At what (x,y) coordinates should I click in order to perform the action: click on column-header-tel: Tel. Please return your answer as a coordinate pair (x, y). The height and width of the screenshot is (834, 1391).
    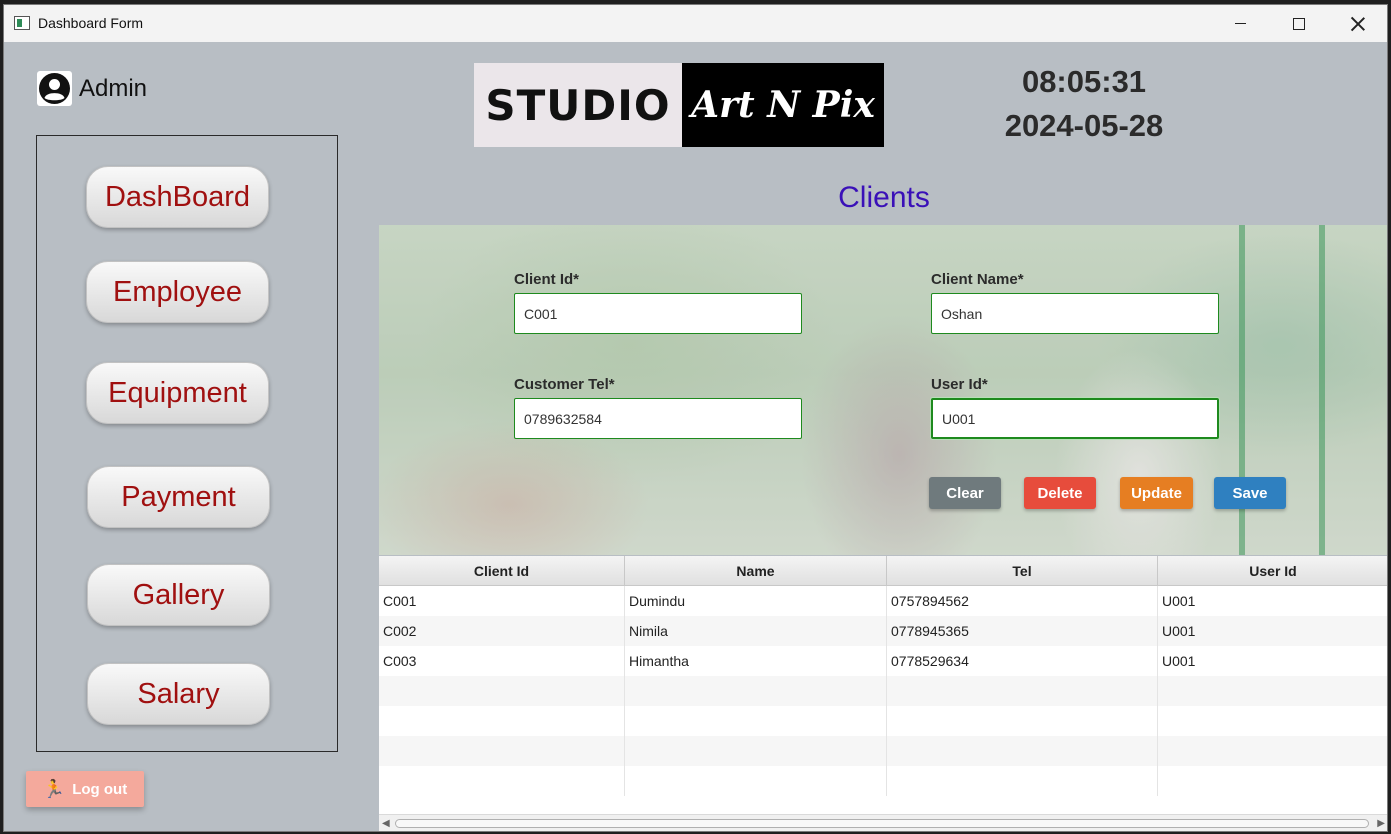
    Looking at the image, I should click on (1022, 570).